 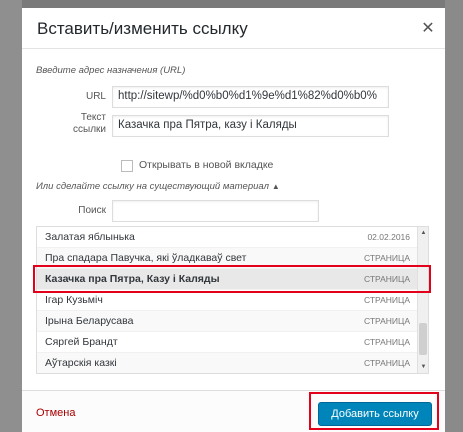 What do you see at coordinates (227, 321) in the screenshot?
I see `result-row: Ірына Беларусава СТРАНИЦА` at bounding box center [227, 321].